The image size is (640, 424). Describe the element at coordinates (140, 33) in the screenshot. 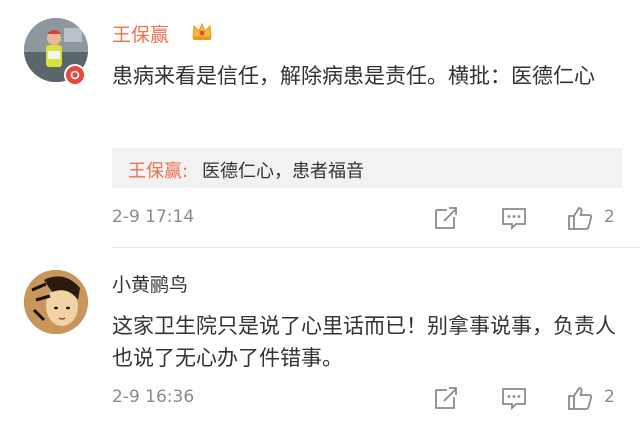

I see `username: 王保赢` at that location.